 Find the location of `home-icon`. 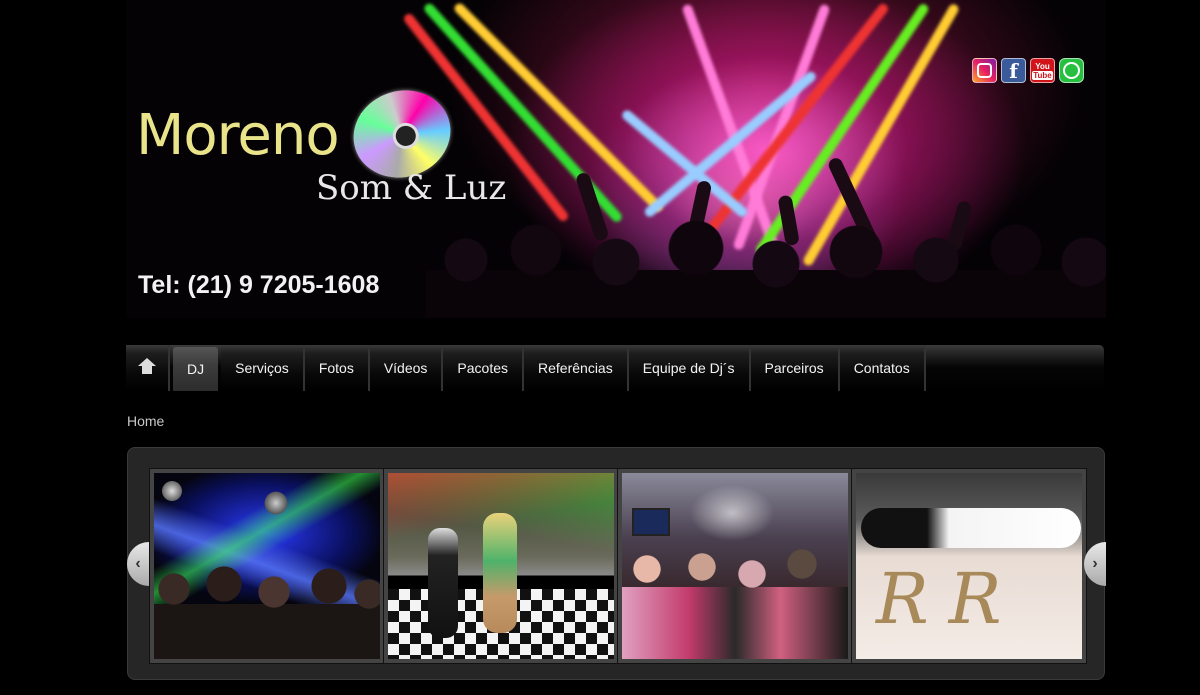

home-icon is located at coordinates (147, 366).